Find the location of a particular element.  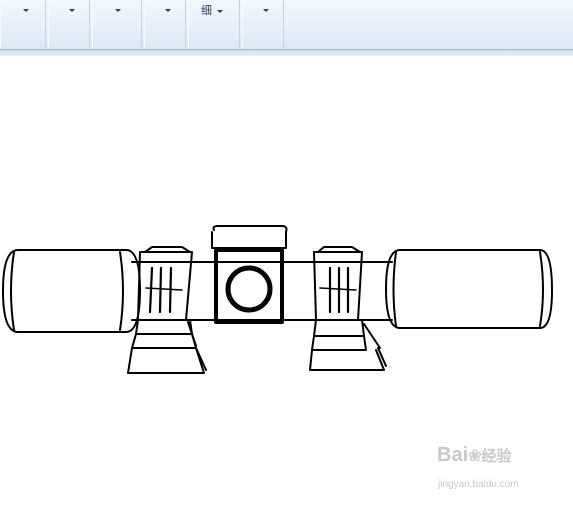

paw-icon: ❀ is located at coordinates (475, 456).